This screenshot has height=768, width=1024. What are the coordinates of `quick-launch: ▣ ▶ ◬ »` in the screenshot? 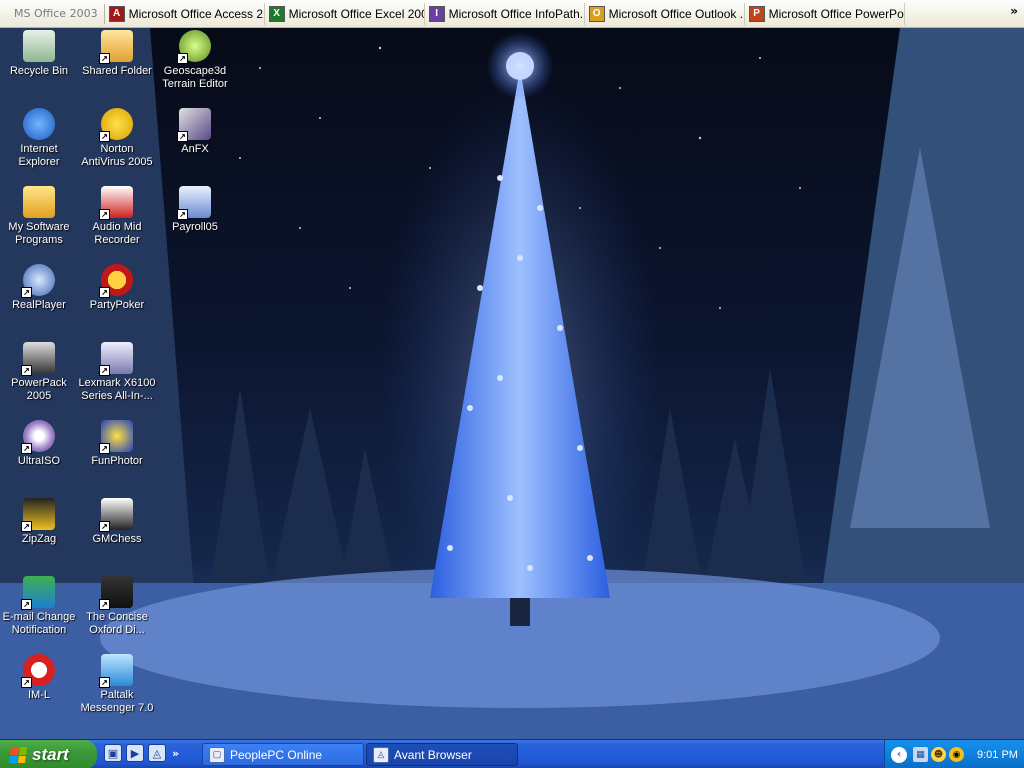 It's located at (141, 753).